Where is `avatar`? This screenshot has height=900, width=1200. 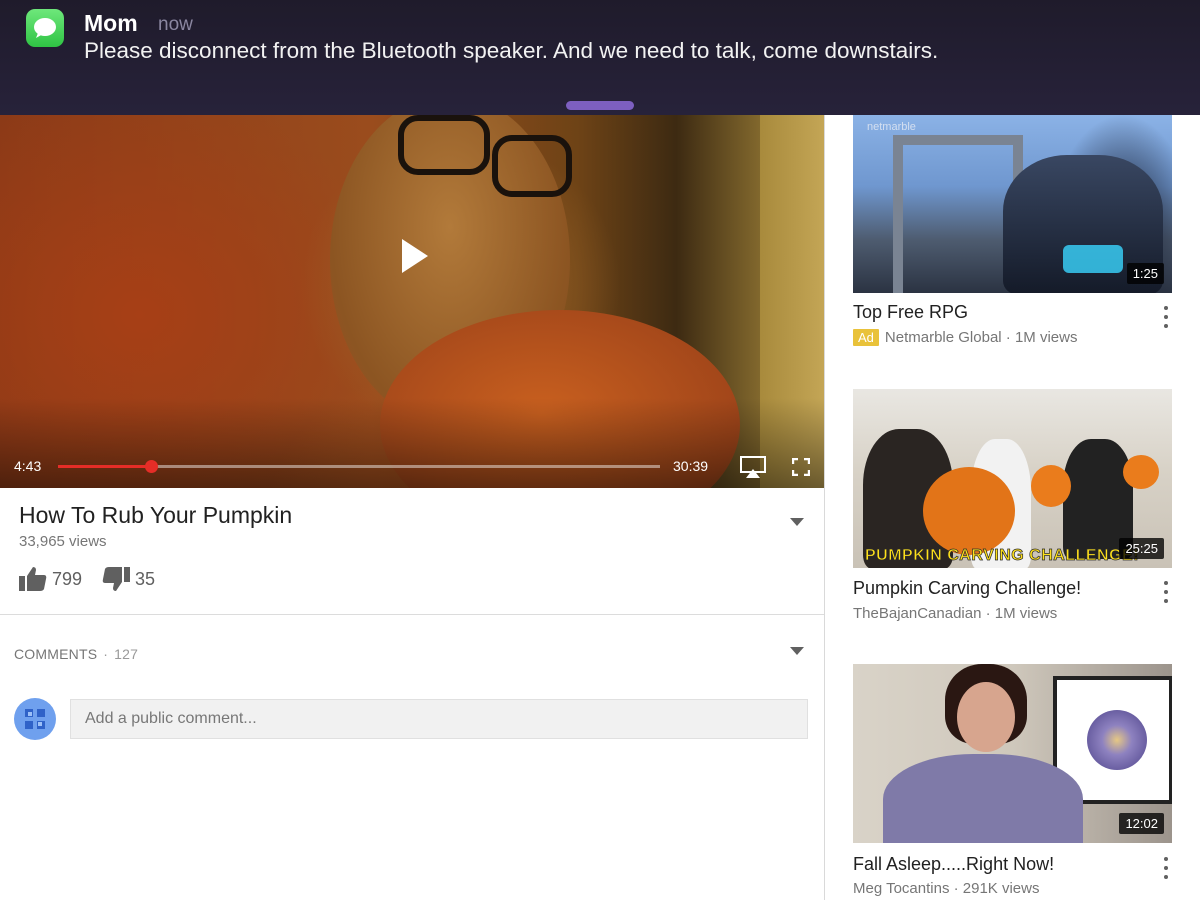
avatar is located at coordinates (35, 719).